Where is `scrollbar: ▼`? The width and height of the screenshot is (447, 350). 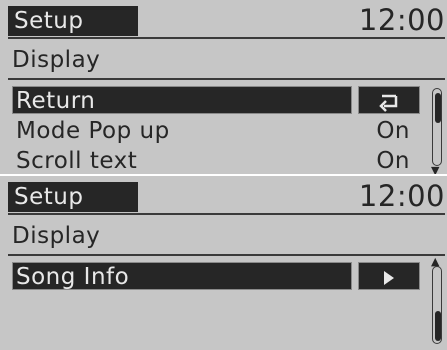 scrollbar: ▼ is located at coordinates (437, 131).